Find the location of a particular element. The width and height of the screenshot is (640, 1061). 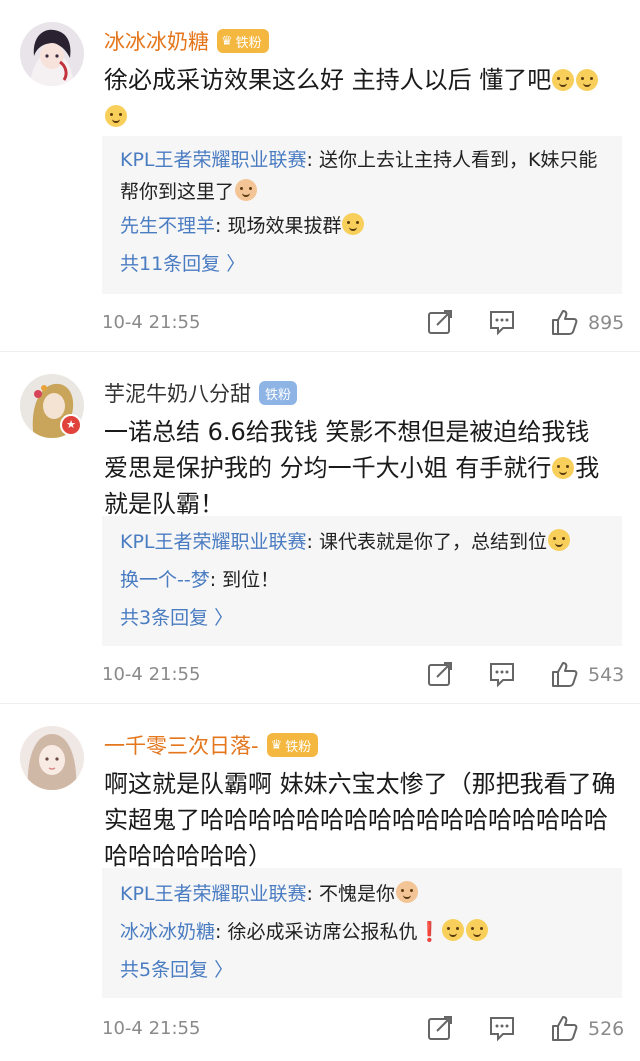

comment-footer: 10-4 21:55 526 is located at coordinates (363, 1032).